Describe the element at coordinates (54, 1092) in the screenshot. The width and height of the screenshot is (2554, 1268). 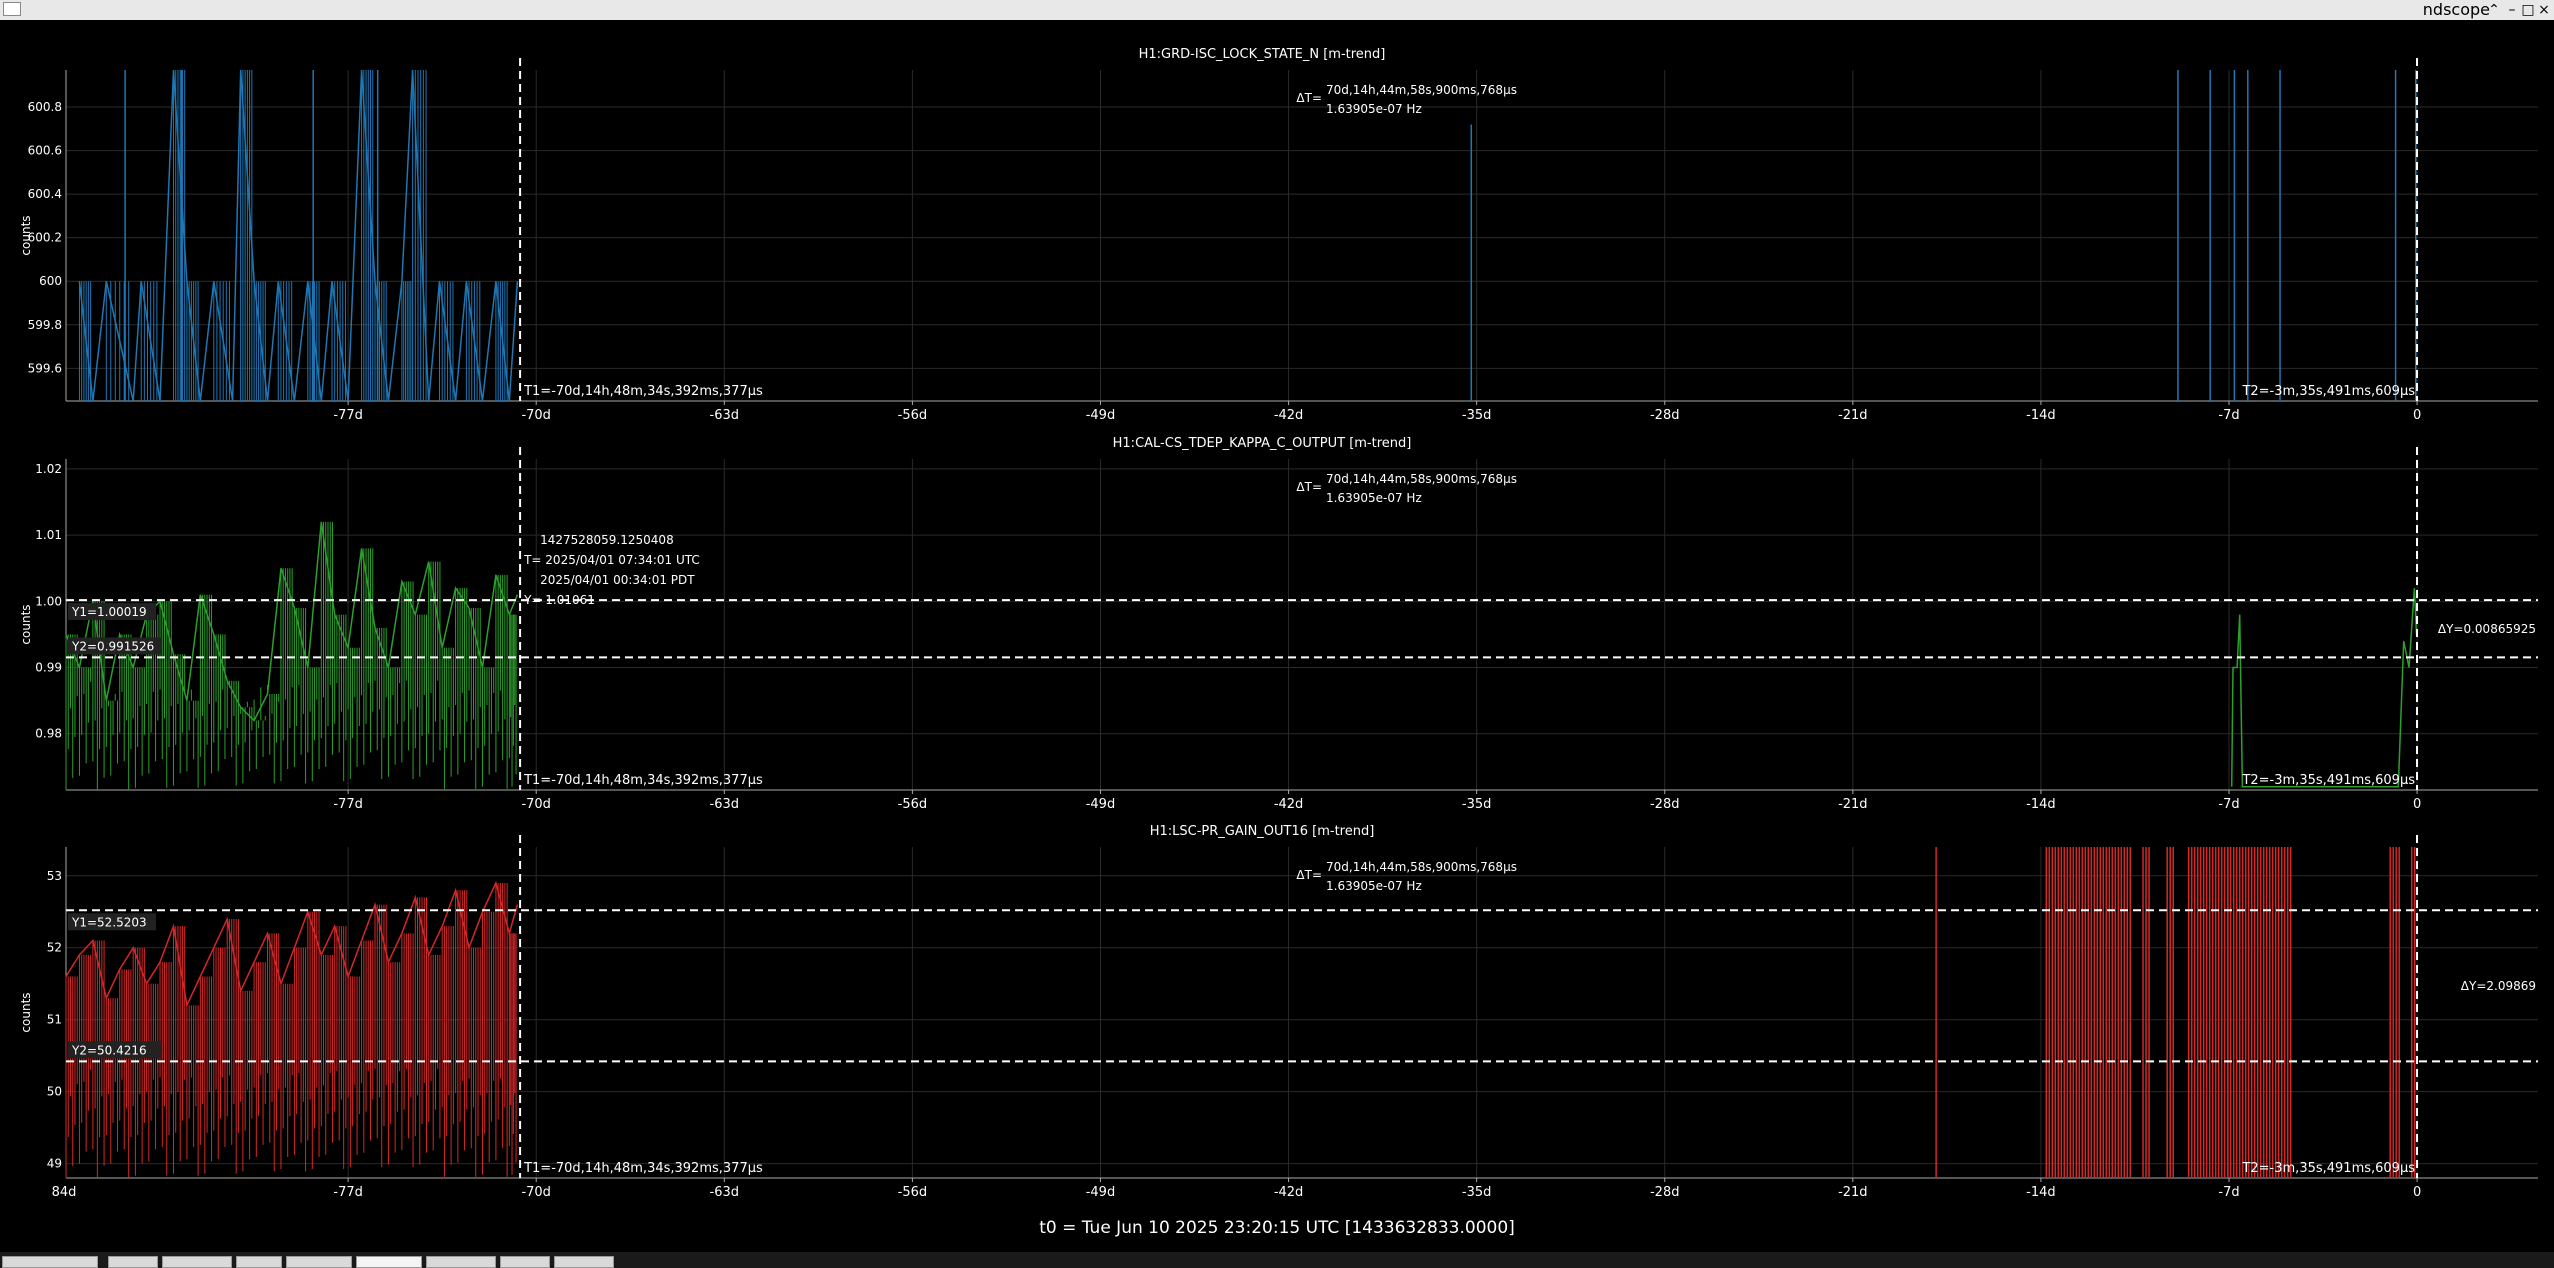
I see `y-tick-label: 50` at that location.